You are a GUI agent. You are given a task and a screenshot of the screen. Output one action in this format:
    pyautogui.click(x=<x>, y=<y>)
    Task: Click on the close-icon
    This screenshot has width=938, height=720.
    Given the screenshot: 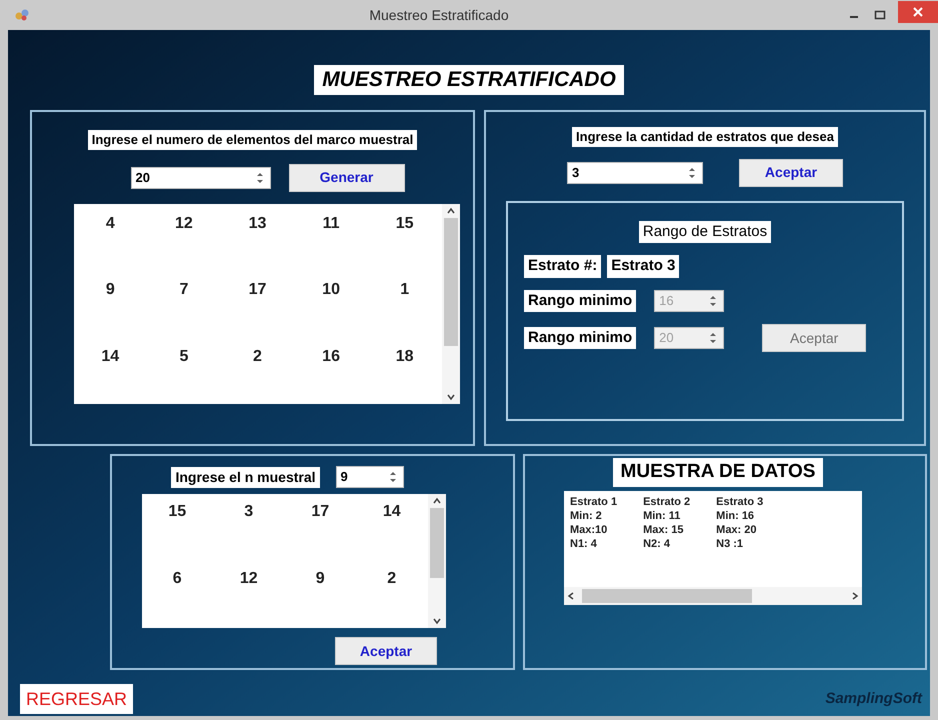 What is the action you would take?
    pyautogui.click(x=918, y=12)
    